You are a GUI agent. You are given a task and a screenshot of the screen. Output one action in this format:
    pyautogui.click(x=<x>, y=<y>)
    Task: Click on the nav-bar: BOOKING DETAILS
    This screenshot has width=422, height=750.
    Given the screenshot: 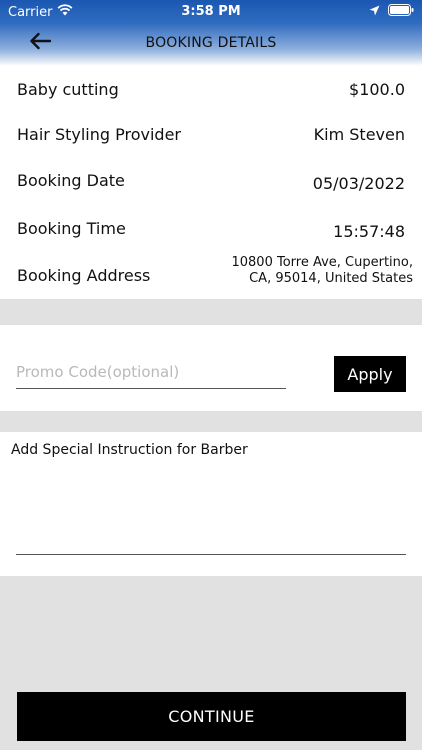 What is the action you would take?
    pyautogui.click(x=211, y=44)
    